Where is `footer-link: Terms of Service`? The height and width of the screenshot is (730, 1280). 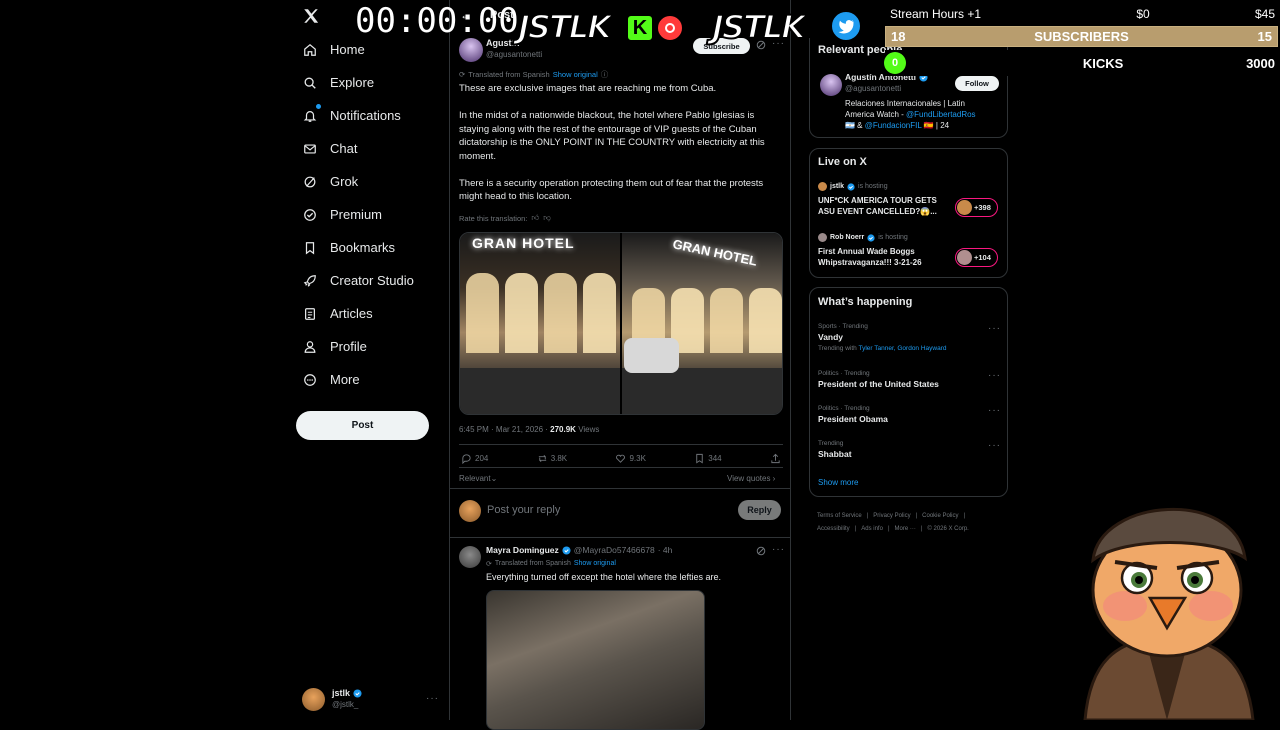
footer-link: Terms of Service is located at coordinates (839, 516).